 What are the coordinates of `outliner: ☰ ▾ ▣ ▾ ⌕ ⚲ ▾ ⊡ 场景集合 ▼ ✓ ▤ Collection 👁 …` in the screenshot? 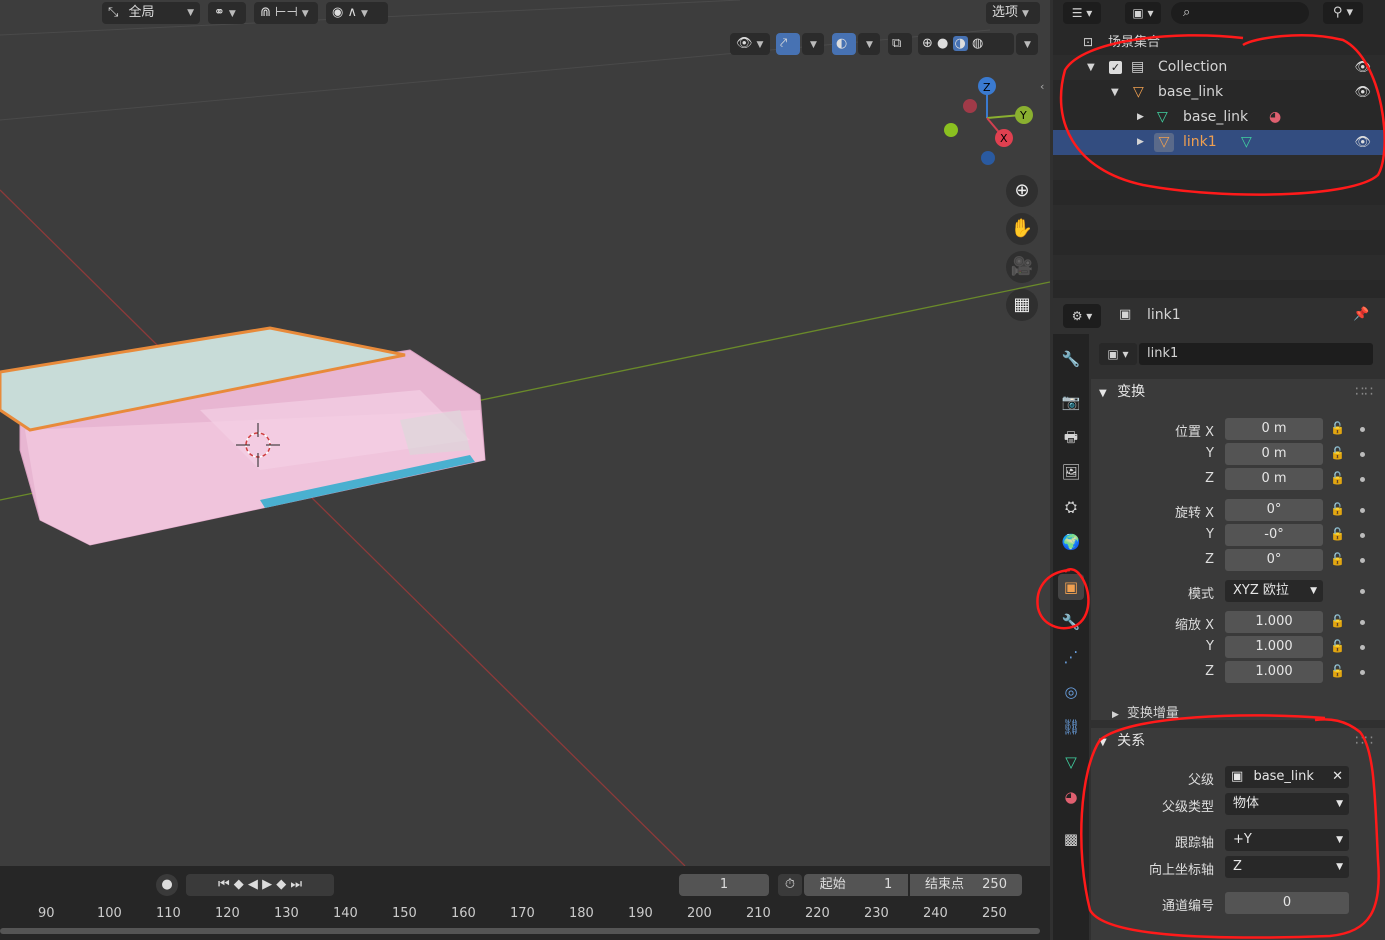 It's located at (1219, 149).